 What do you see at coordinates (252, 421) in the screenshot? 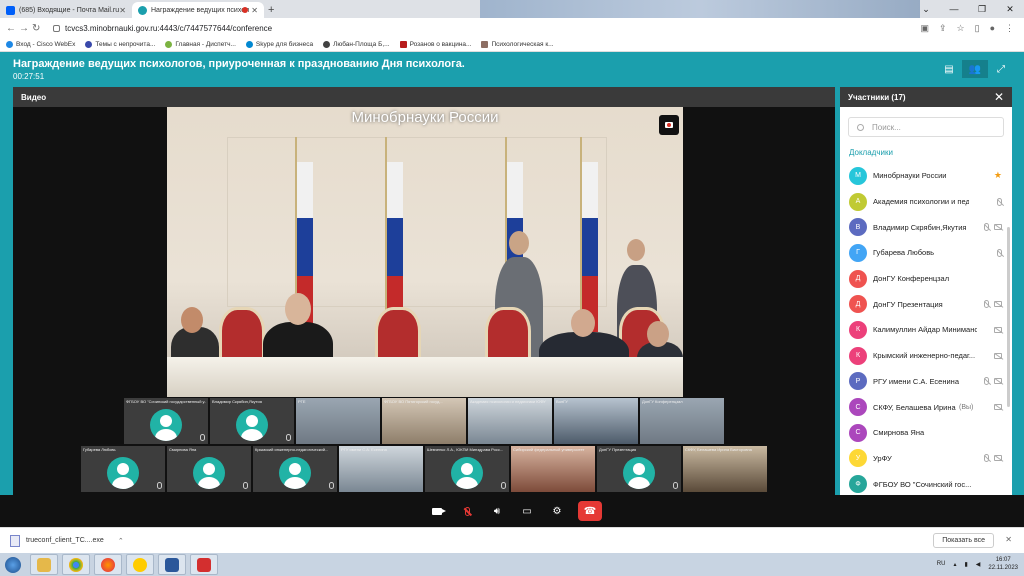
I see `participant-thumbnail: Владимир Скрябин,Якутия` at bounding box center [252, 421].